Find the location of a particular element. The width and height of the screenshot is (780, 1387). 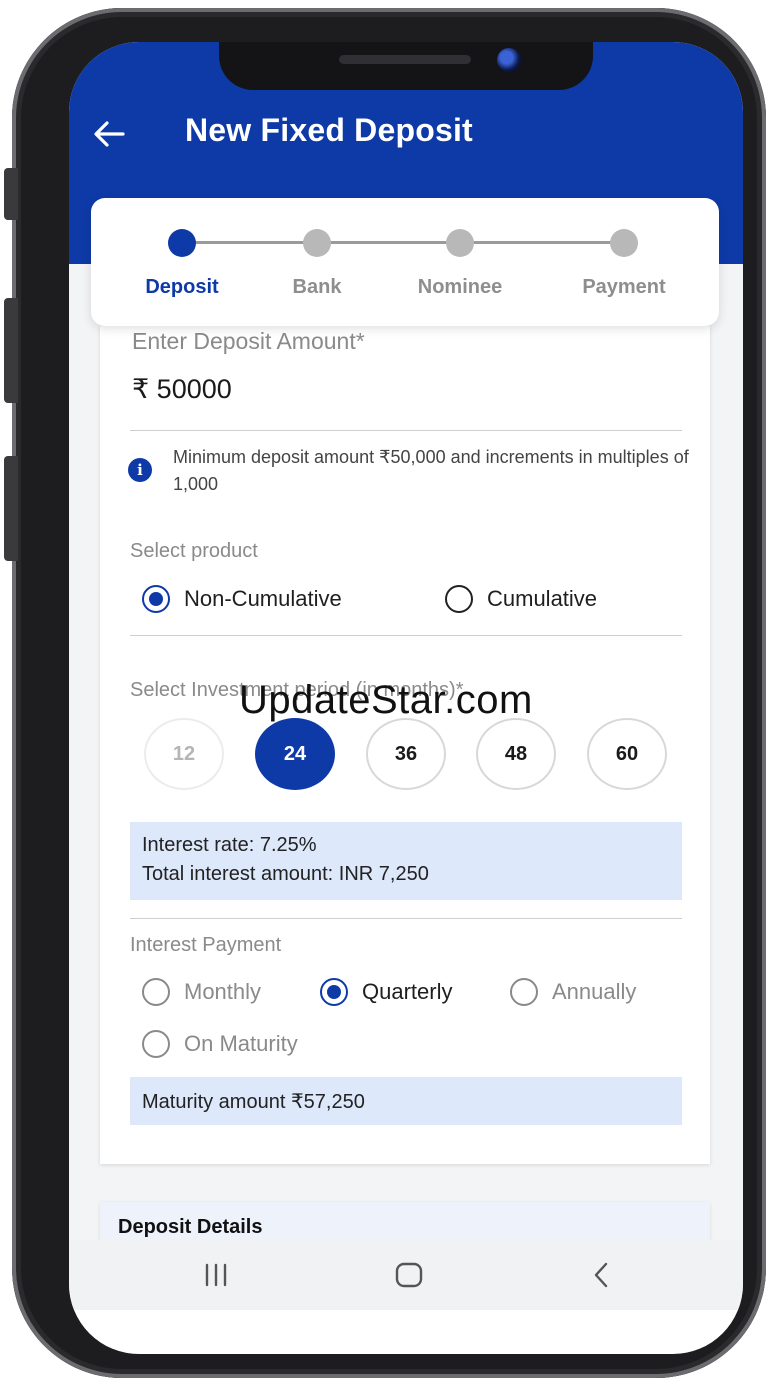

deposit-amount-label: Enter Deposit Amount* is located at coordinates (248, 341).